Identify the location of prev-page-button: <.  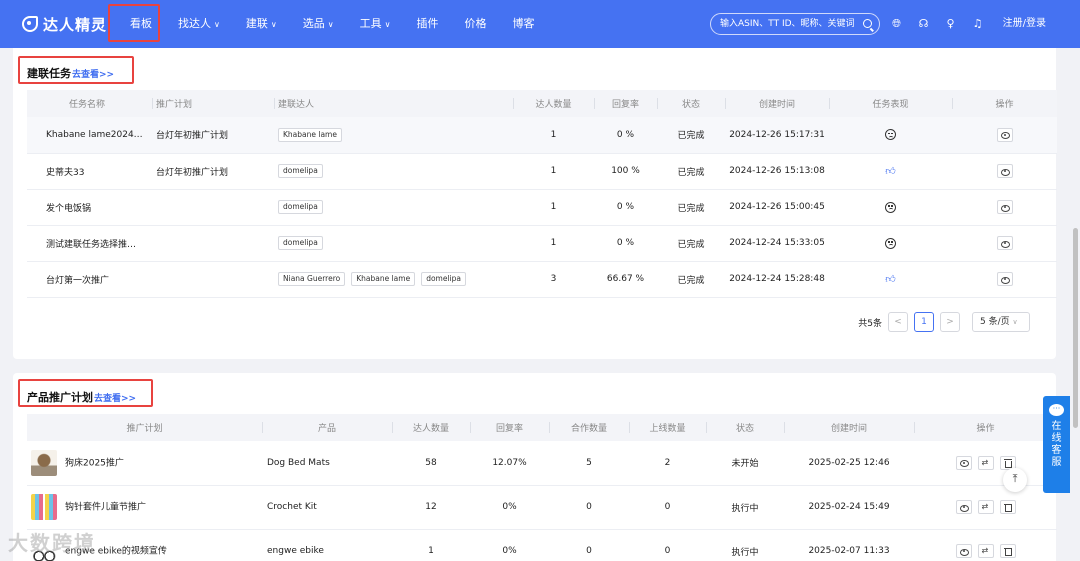
(898, 322).